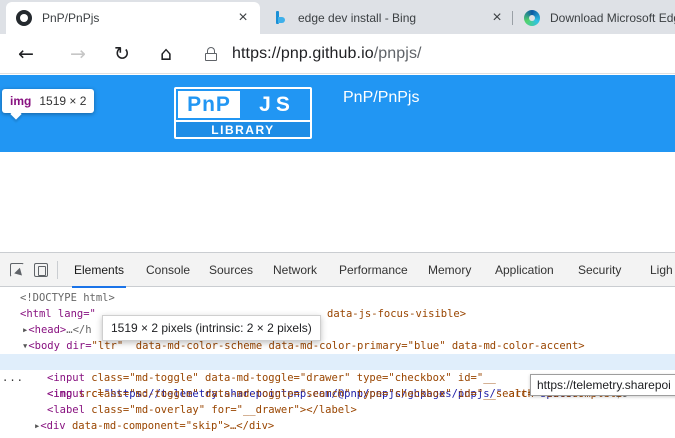  What do you see at coordinates (303, 53) in the screenshot?
I see `url-host: https://pnp.github.io` at bounding box center [303, 53].